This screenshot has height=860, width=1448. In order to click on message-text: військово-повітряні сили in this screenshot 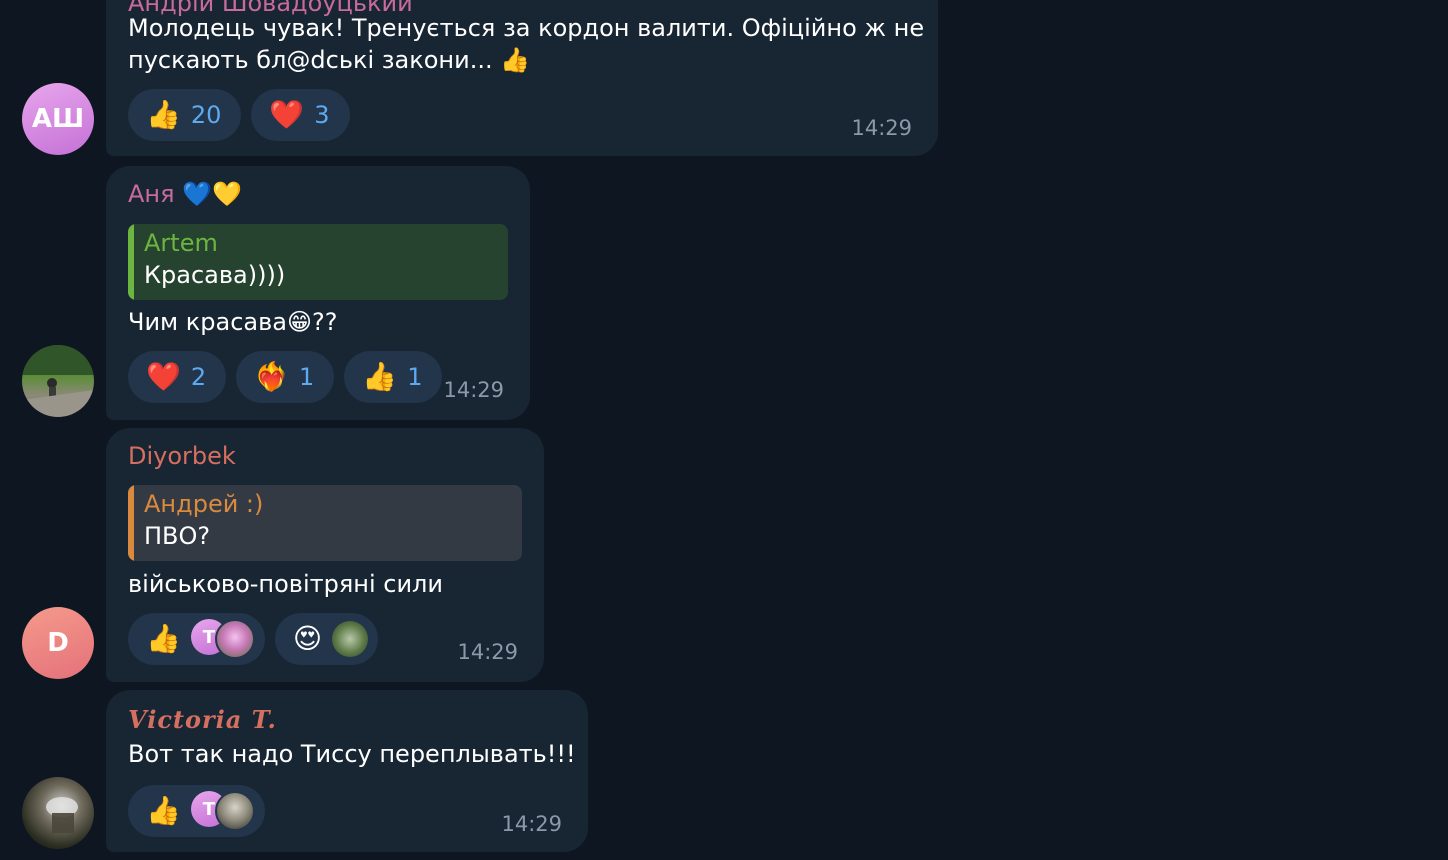, I will do `click(285, 584)`.